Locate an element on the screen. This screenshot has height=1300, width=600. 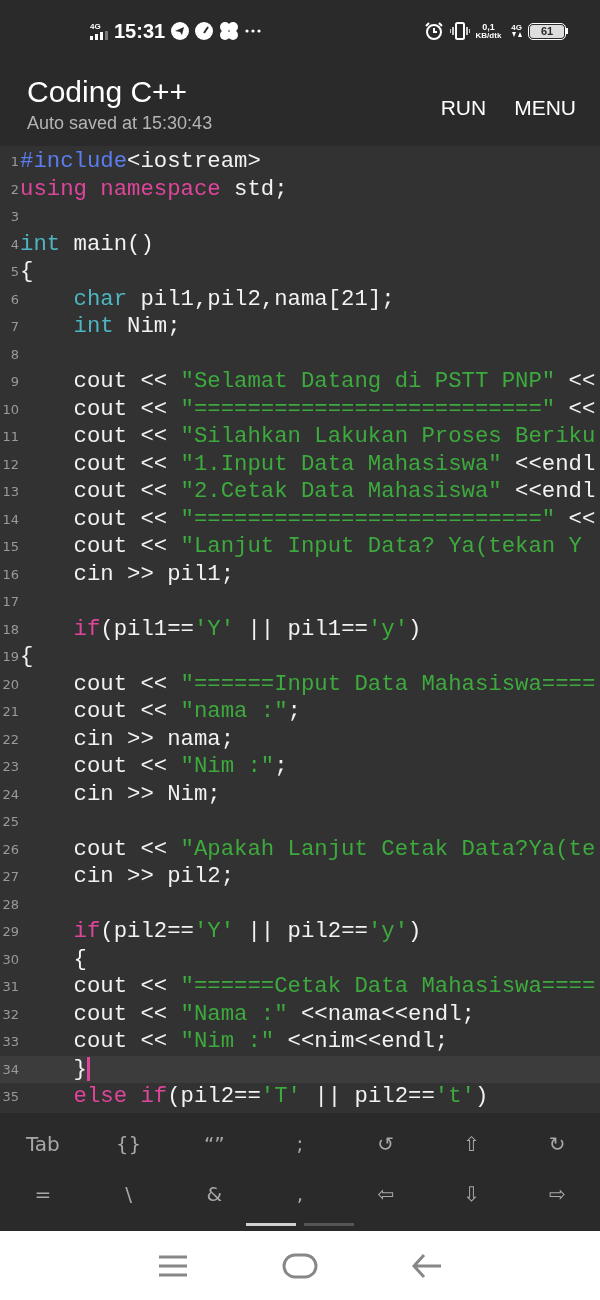
line-number: 14 is located at coordinates (10, 519).